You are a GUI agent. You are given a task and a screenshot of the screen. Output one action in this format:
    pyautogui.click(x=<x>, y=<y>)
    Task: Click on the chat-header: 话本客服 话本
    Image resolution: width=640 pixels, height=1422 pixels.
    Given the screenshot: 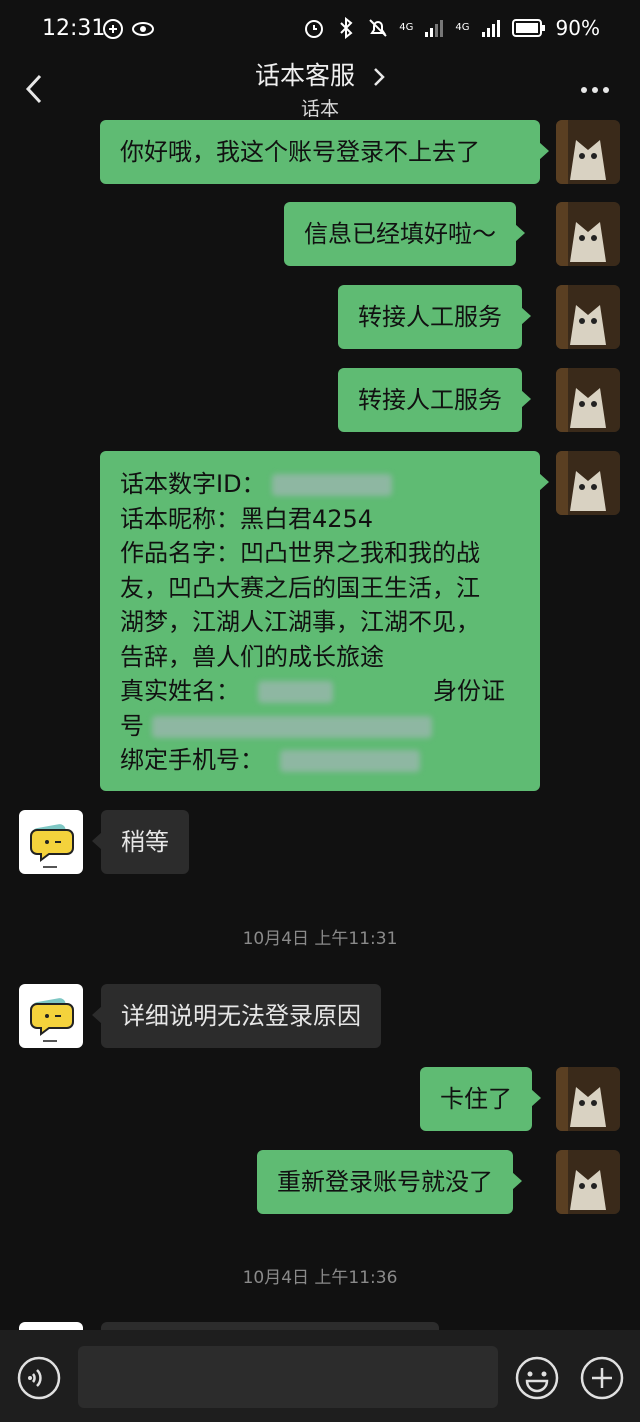 What is the action you would take?
    pyautogui.click(x=320, y=88)
    